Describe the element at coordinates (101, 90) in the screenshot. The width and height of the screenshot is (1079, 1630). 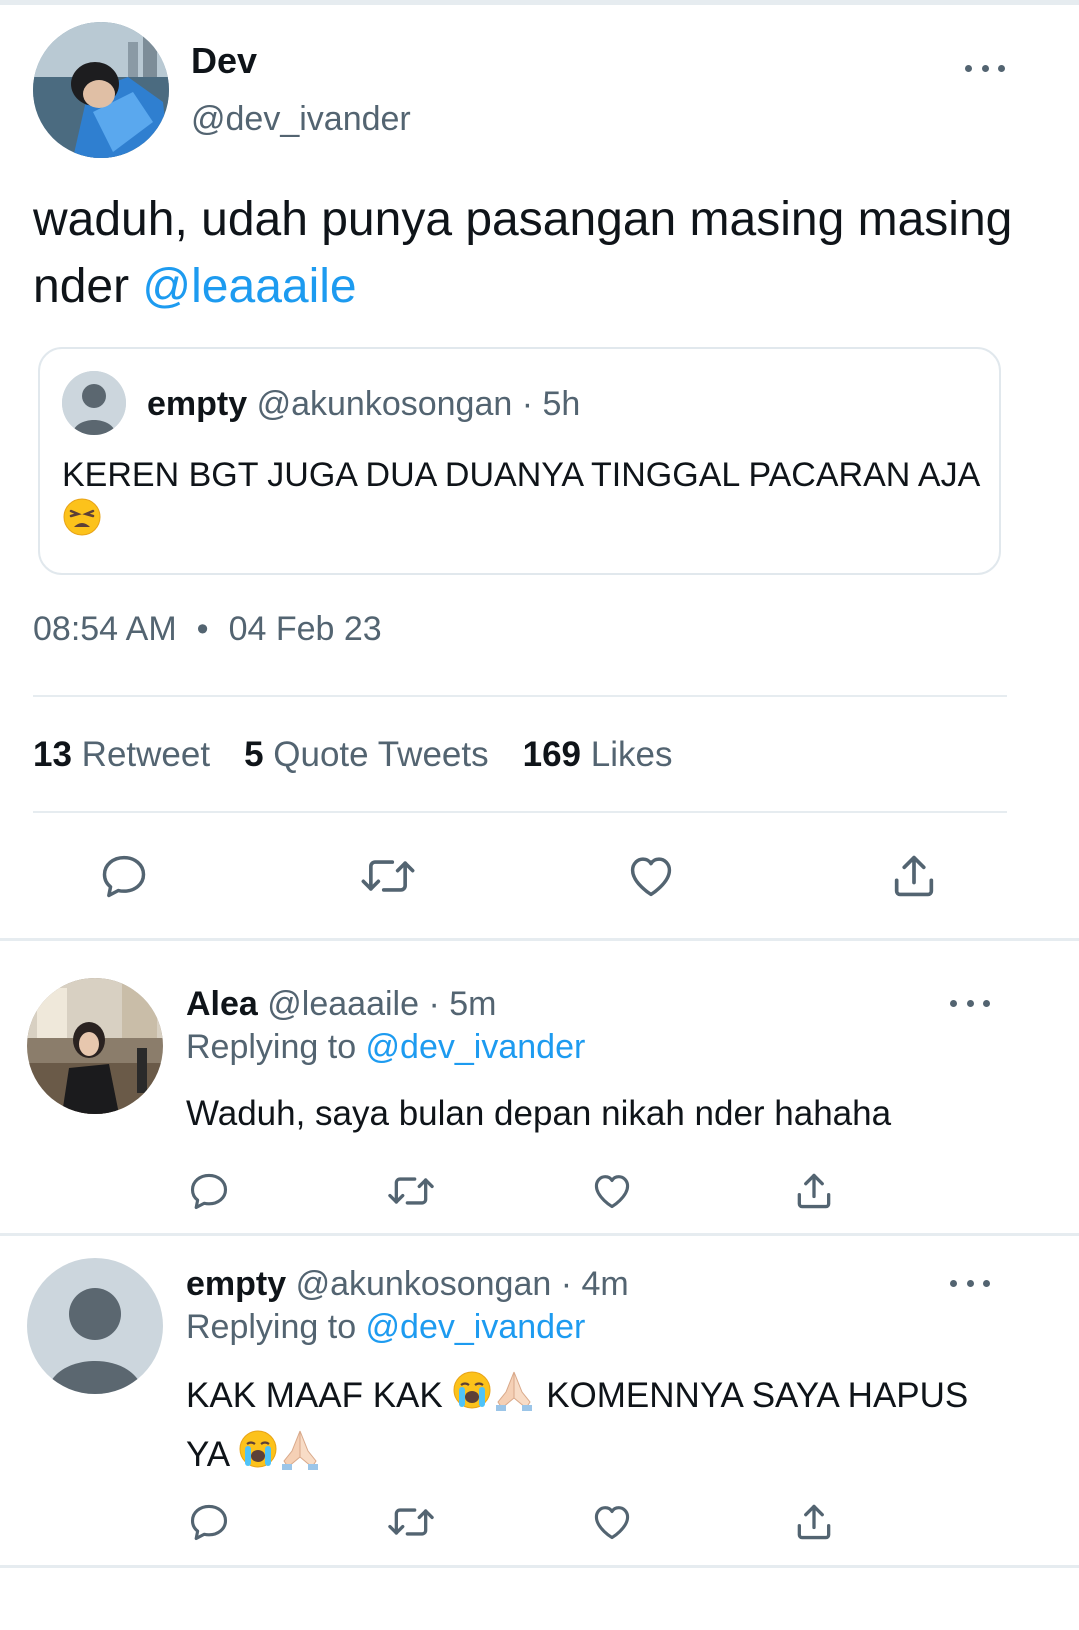
I see `author-avatar` at that location.